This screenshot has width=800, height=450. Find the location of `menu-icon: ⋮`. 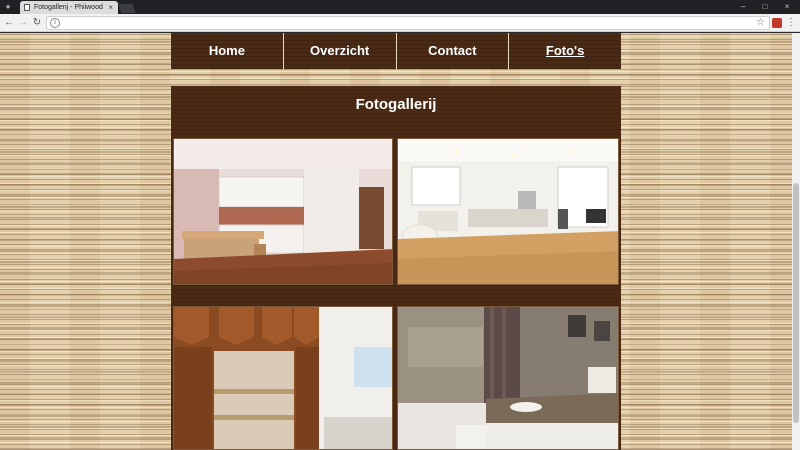

menu-icon: ⋮ is located at coordinates (791, 23).